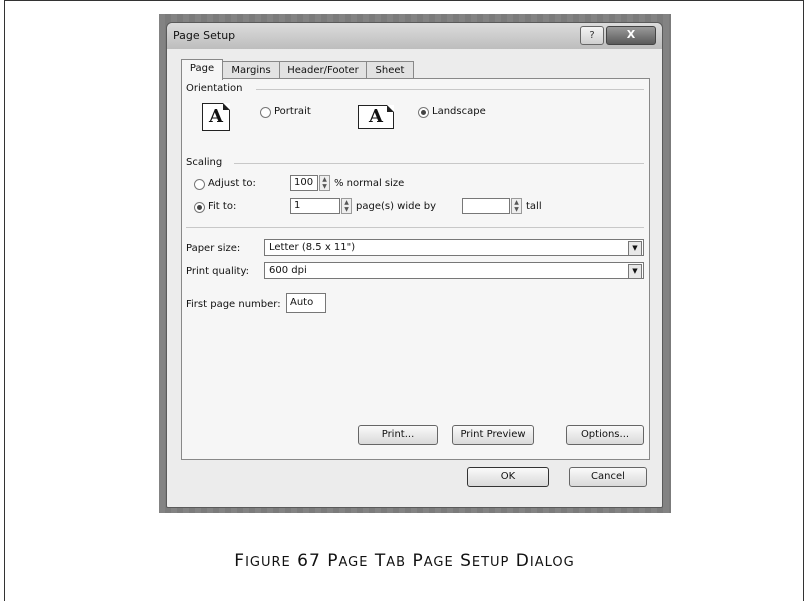 Image resolution: width=809 pixels, height=601 pixels. I want to click on help-button: ?, so click(592, 35).